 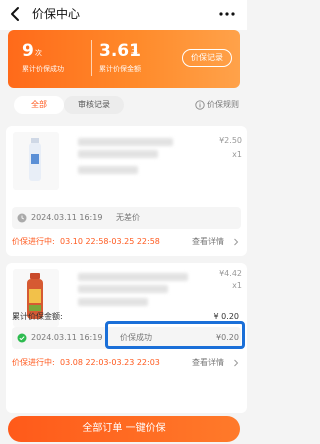 I want to click on total-amount-unit: 元, so click(x=134, y=53).